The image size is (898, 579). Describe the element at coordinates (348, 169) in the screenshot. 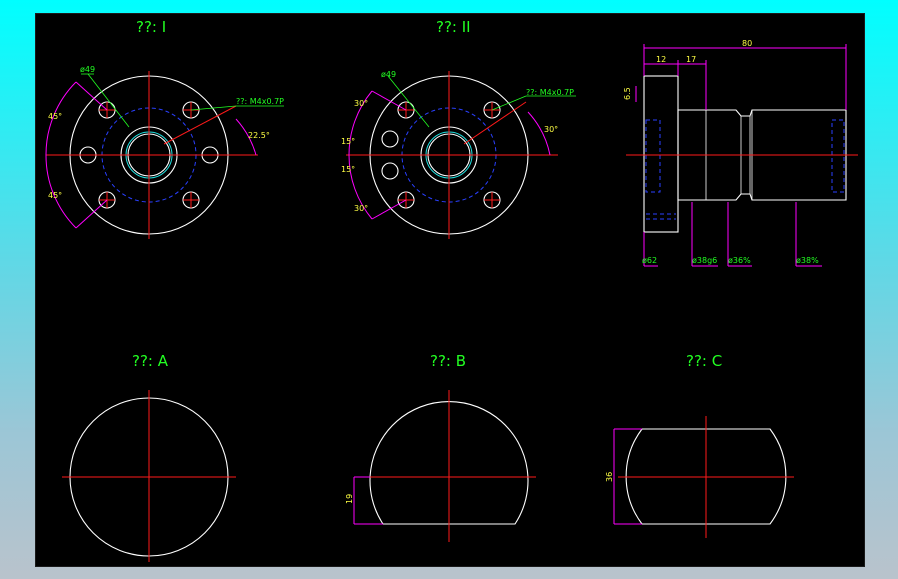

I see `angle-label-3: 15°` at that location.